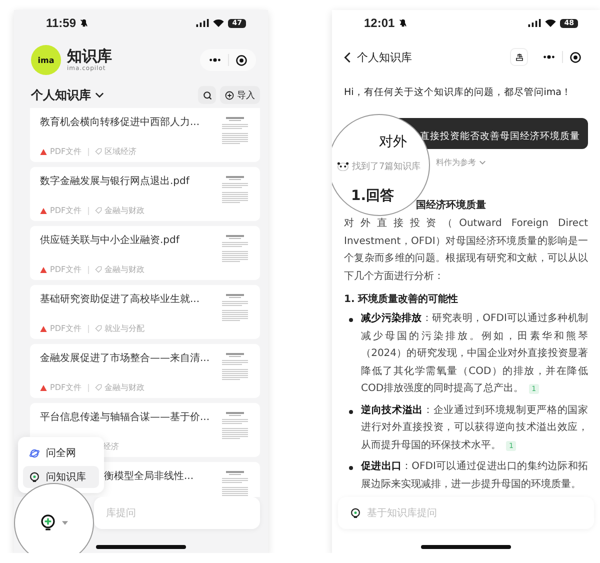 The height and width of the screenshot is (563, 600). What do you see at coordinates (61, 23) in the screenshot?
I see `status-time: 11:59` at bounding box center [61, 23].